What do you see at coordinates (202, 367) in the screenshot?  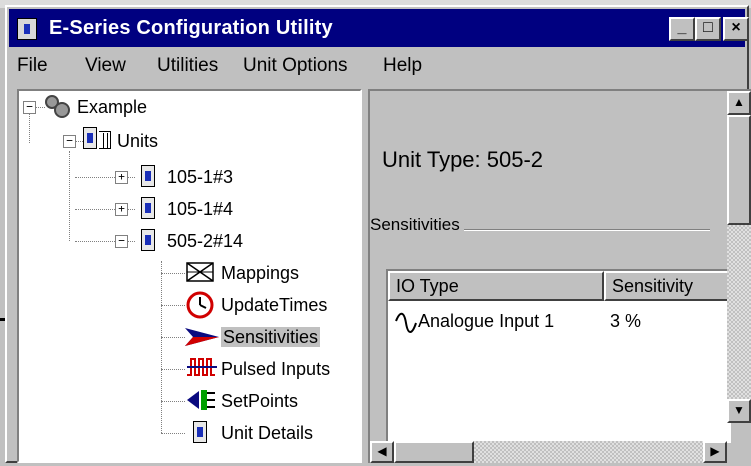 I see `pulse-icon` at bounding box center [202, 367].